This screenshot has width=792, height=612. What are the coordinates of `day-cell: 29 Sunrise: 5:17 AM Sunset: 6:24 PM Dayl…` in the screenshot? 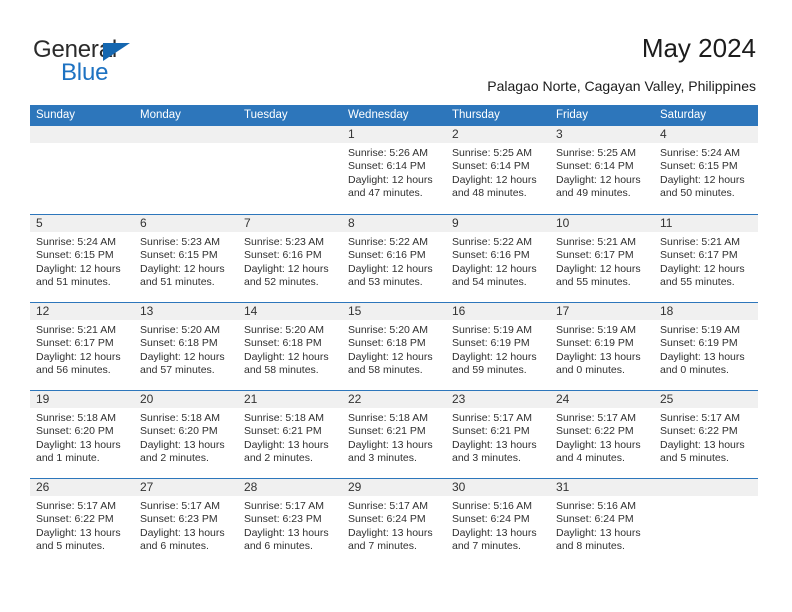 It's located at (394, 522).